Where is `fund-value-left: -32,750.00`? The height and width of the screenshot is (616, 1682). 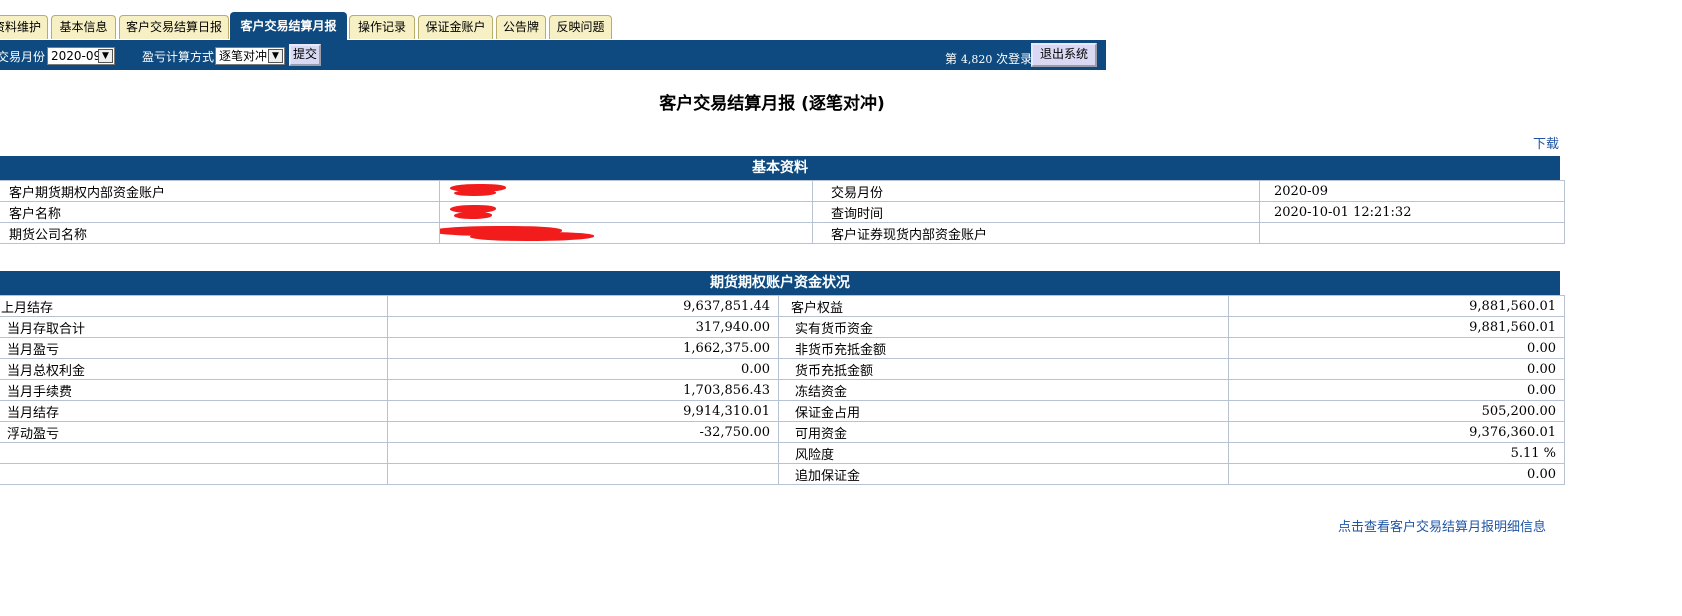
fund-value-left: -32,750.00 is located at coordinates (583, 432).